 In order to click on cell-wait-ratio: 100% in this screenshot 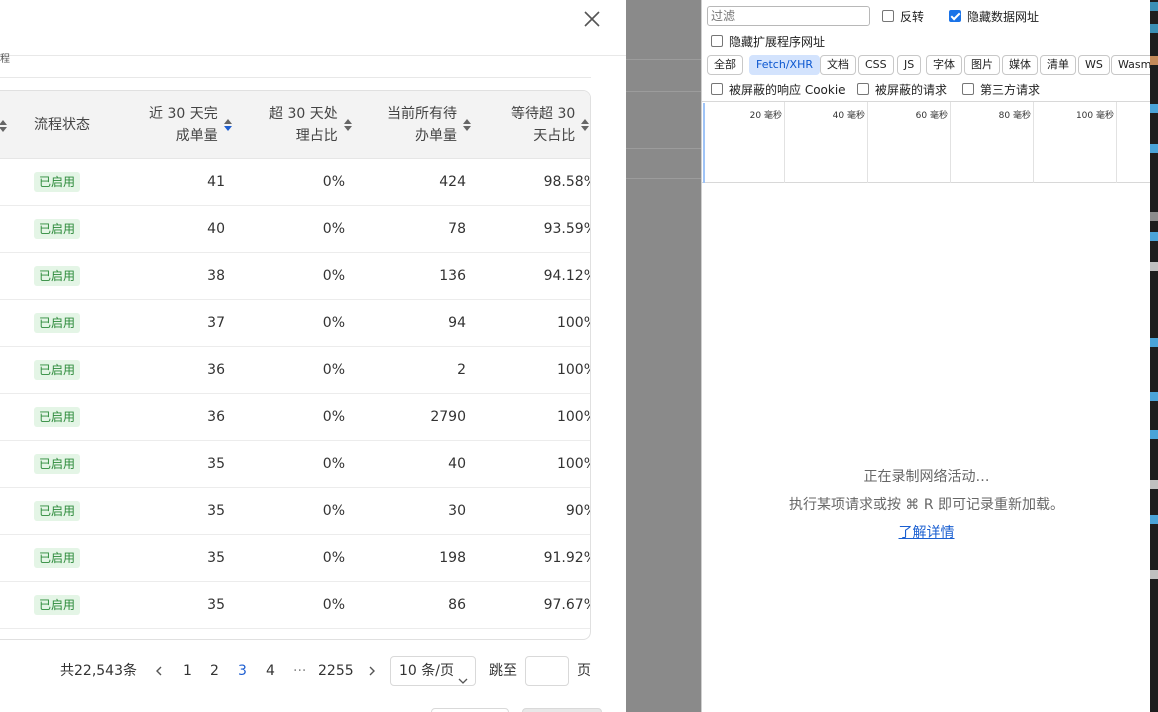, I will do `click(573, 417)`.